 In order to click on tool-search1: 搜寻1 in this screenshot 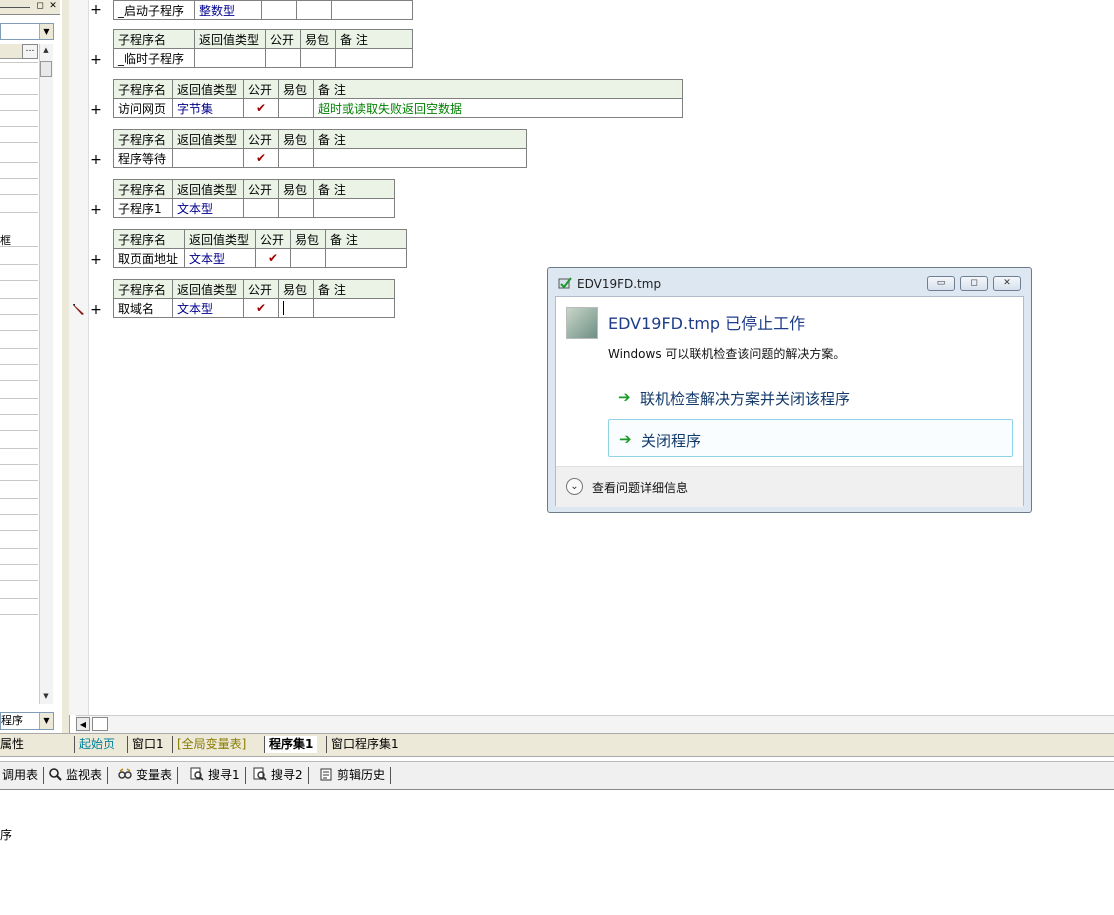, I will do `click(218, 775)`.